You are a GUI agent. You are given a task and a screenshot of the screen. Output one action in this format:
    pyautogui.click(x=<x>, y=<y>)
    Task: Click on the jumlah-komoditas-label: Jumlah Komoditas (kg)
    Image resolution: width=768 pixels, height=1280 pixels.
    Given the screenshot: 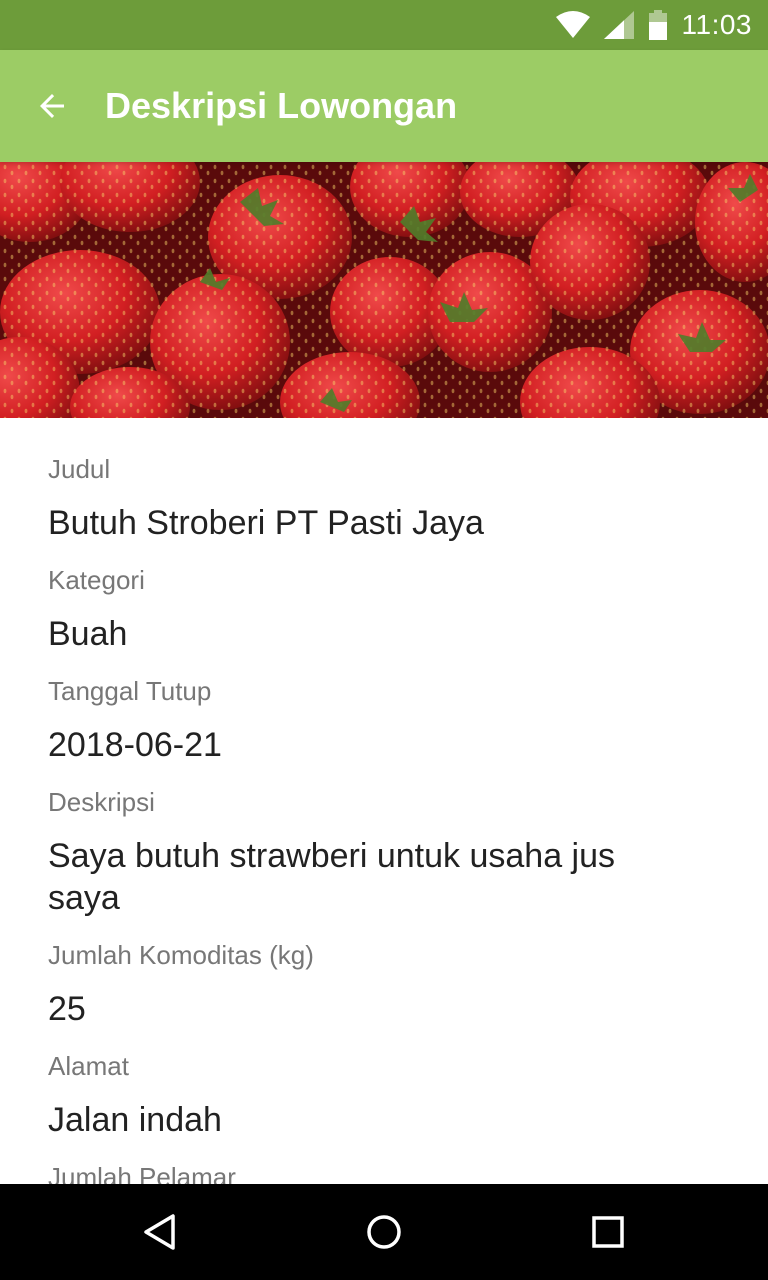 What is the action you would take?
    pyautogui.click(x=181, y=955)
    